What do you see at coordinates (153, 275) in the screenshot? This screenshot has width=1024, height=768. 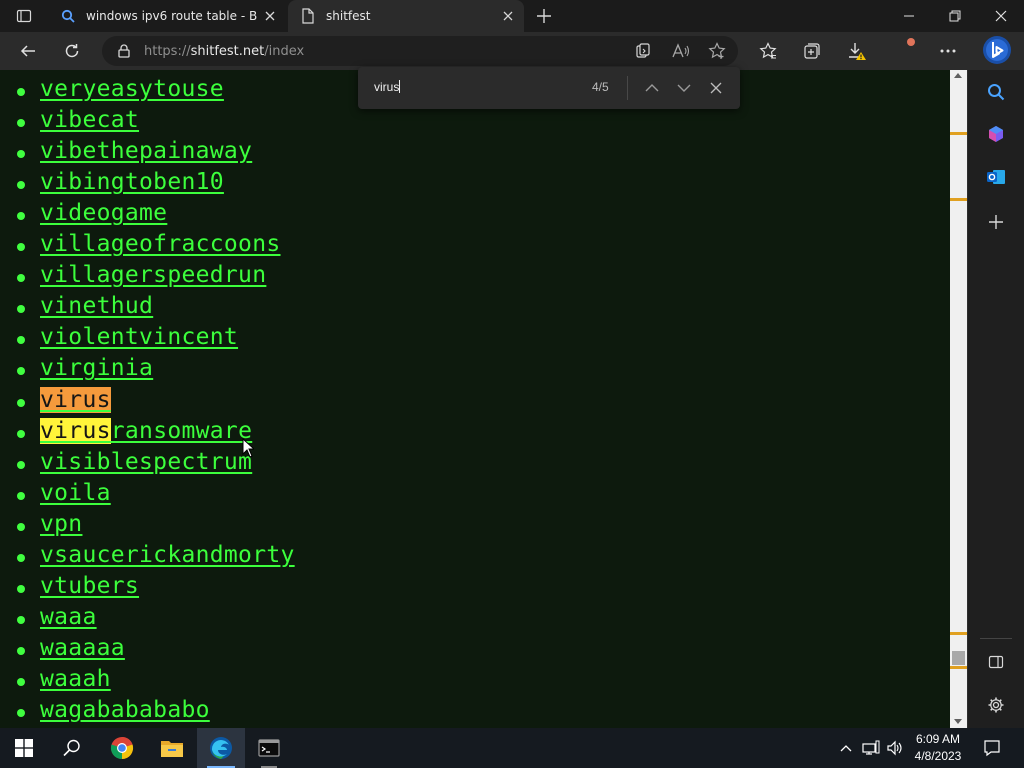 I see `list-item-link: villagerspeedrun` at bounding box center [153, 275].